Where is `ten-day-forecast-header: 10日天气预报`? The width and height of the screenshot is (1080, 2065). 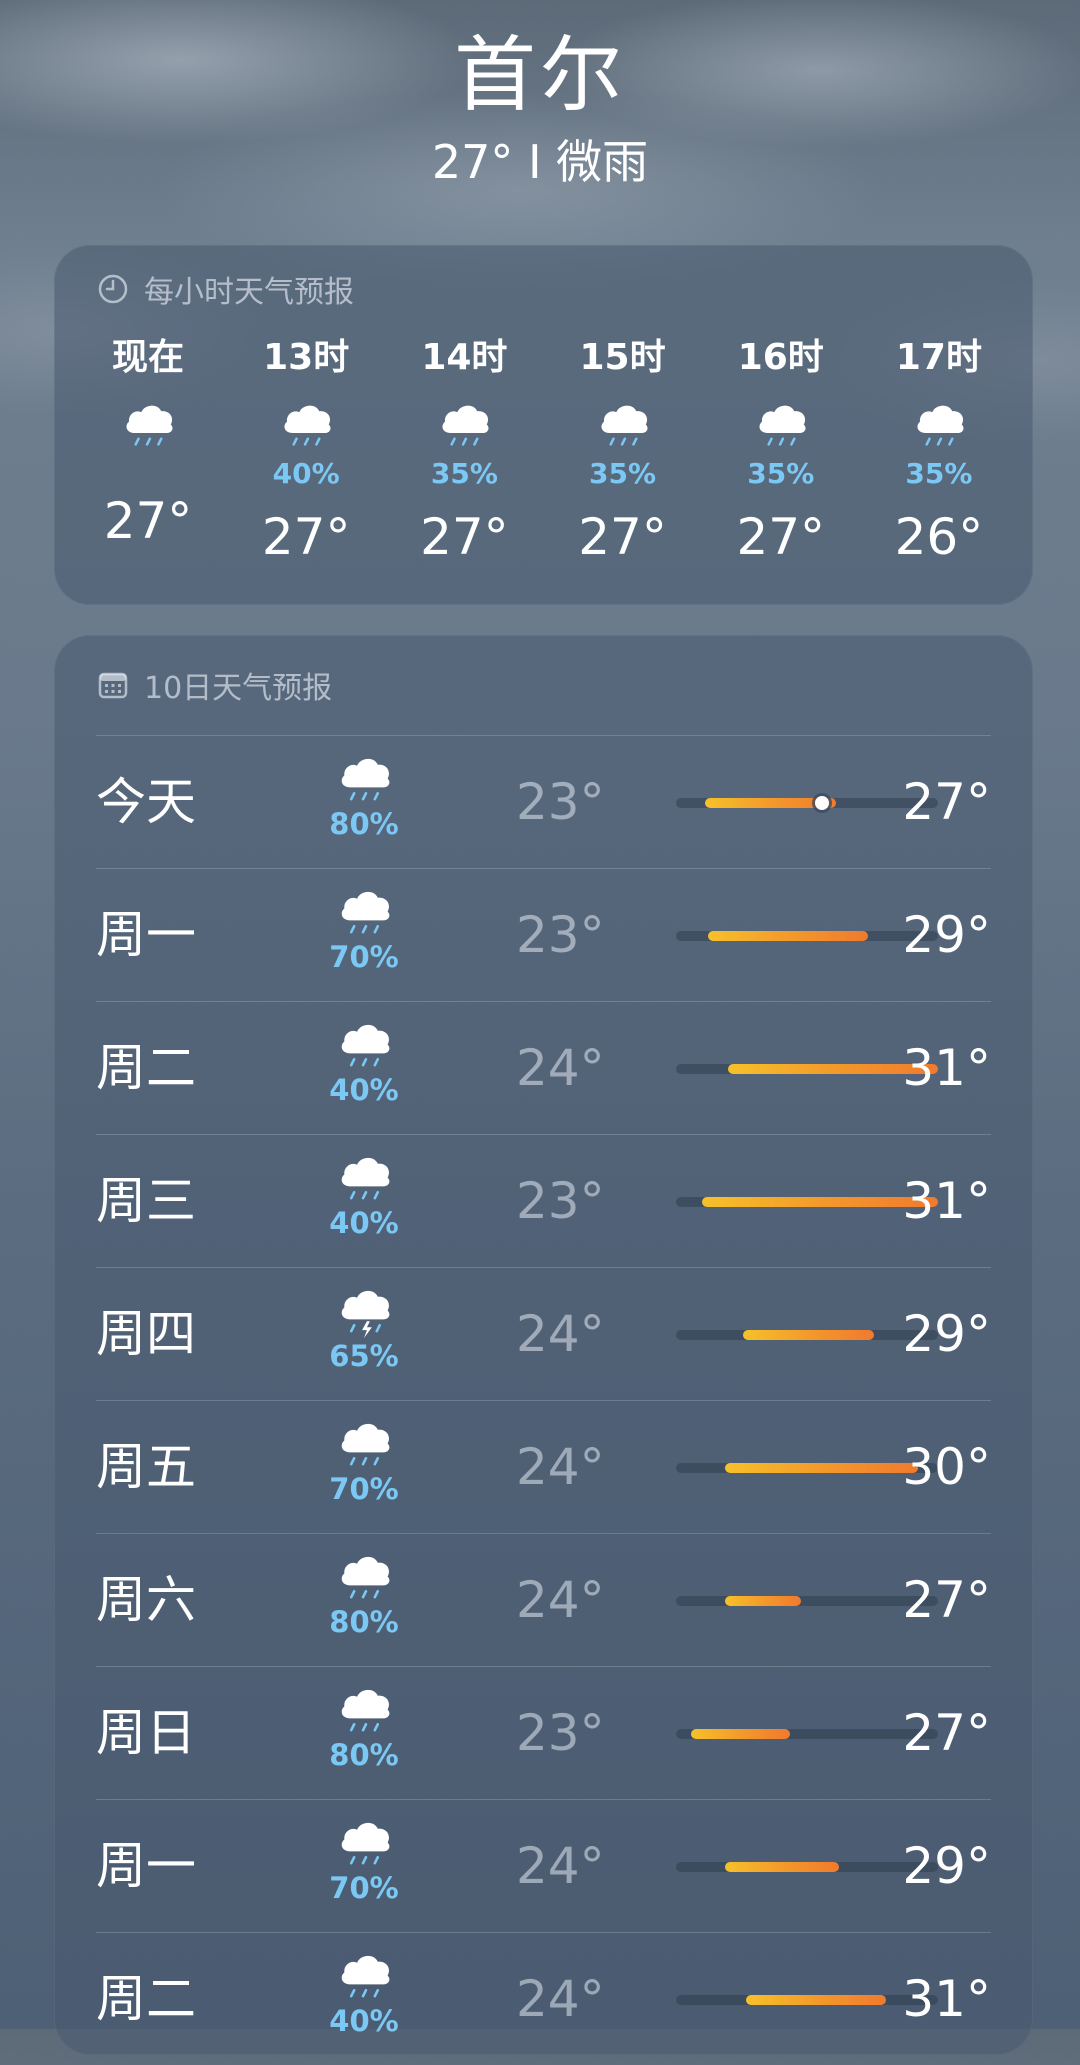
ten-day-forecast-header: 10日天气预报 is located at coordinates (214, 685).